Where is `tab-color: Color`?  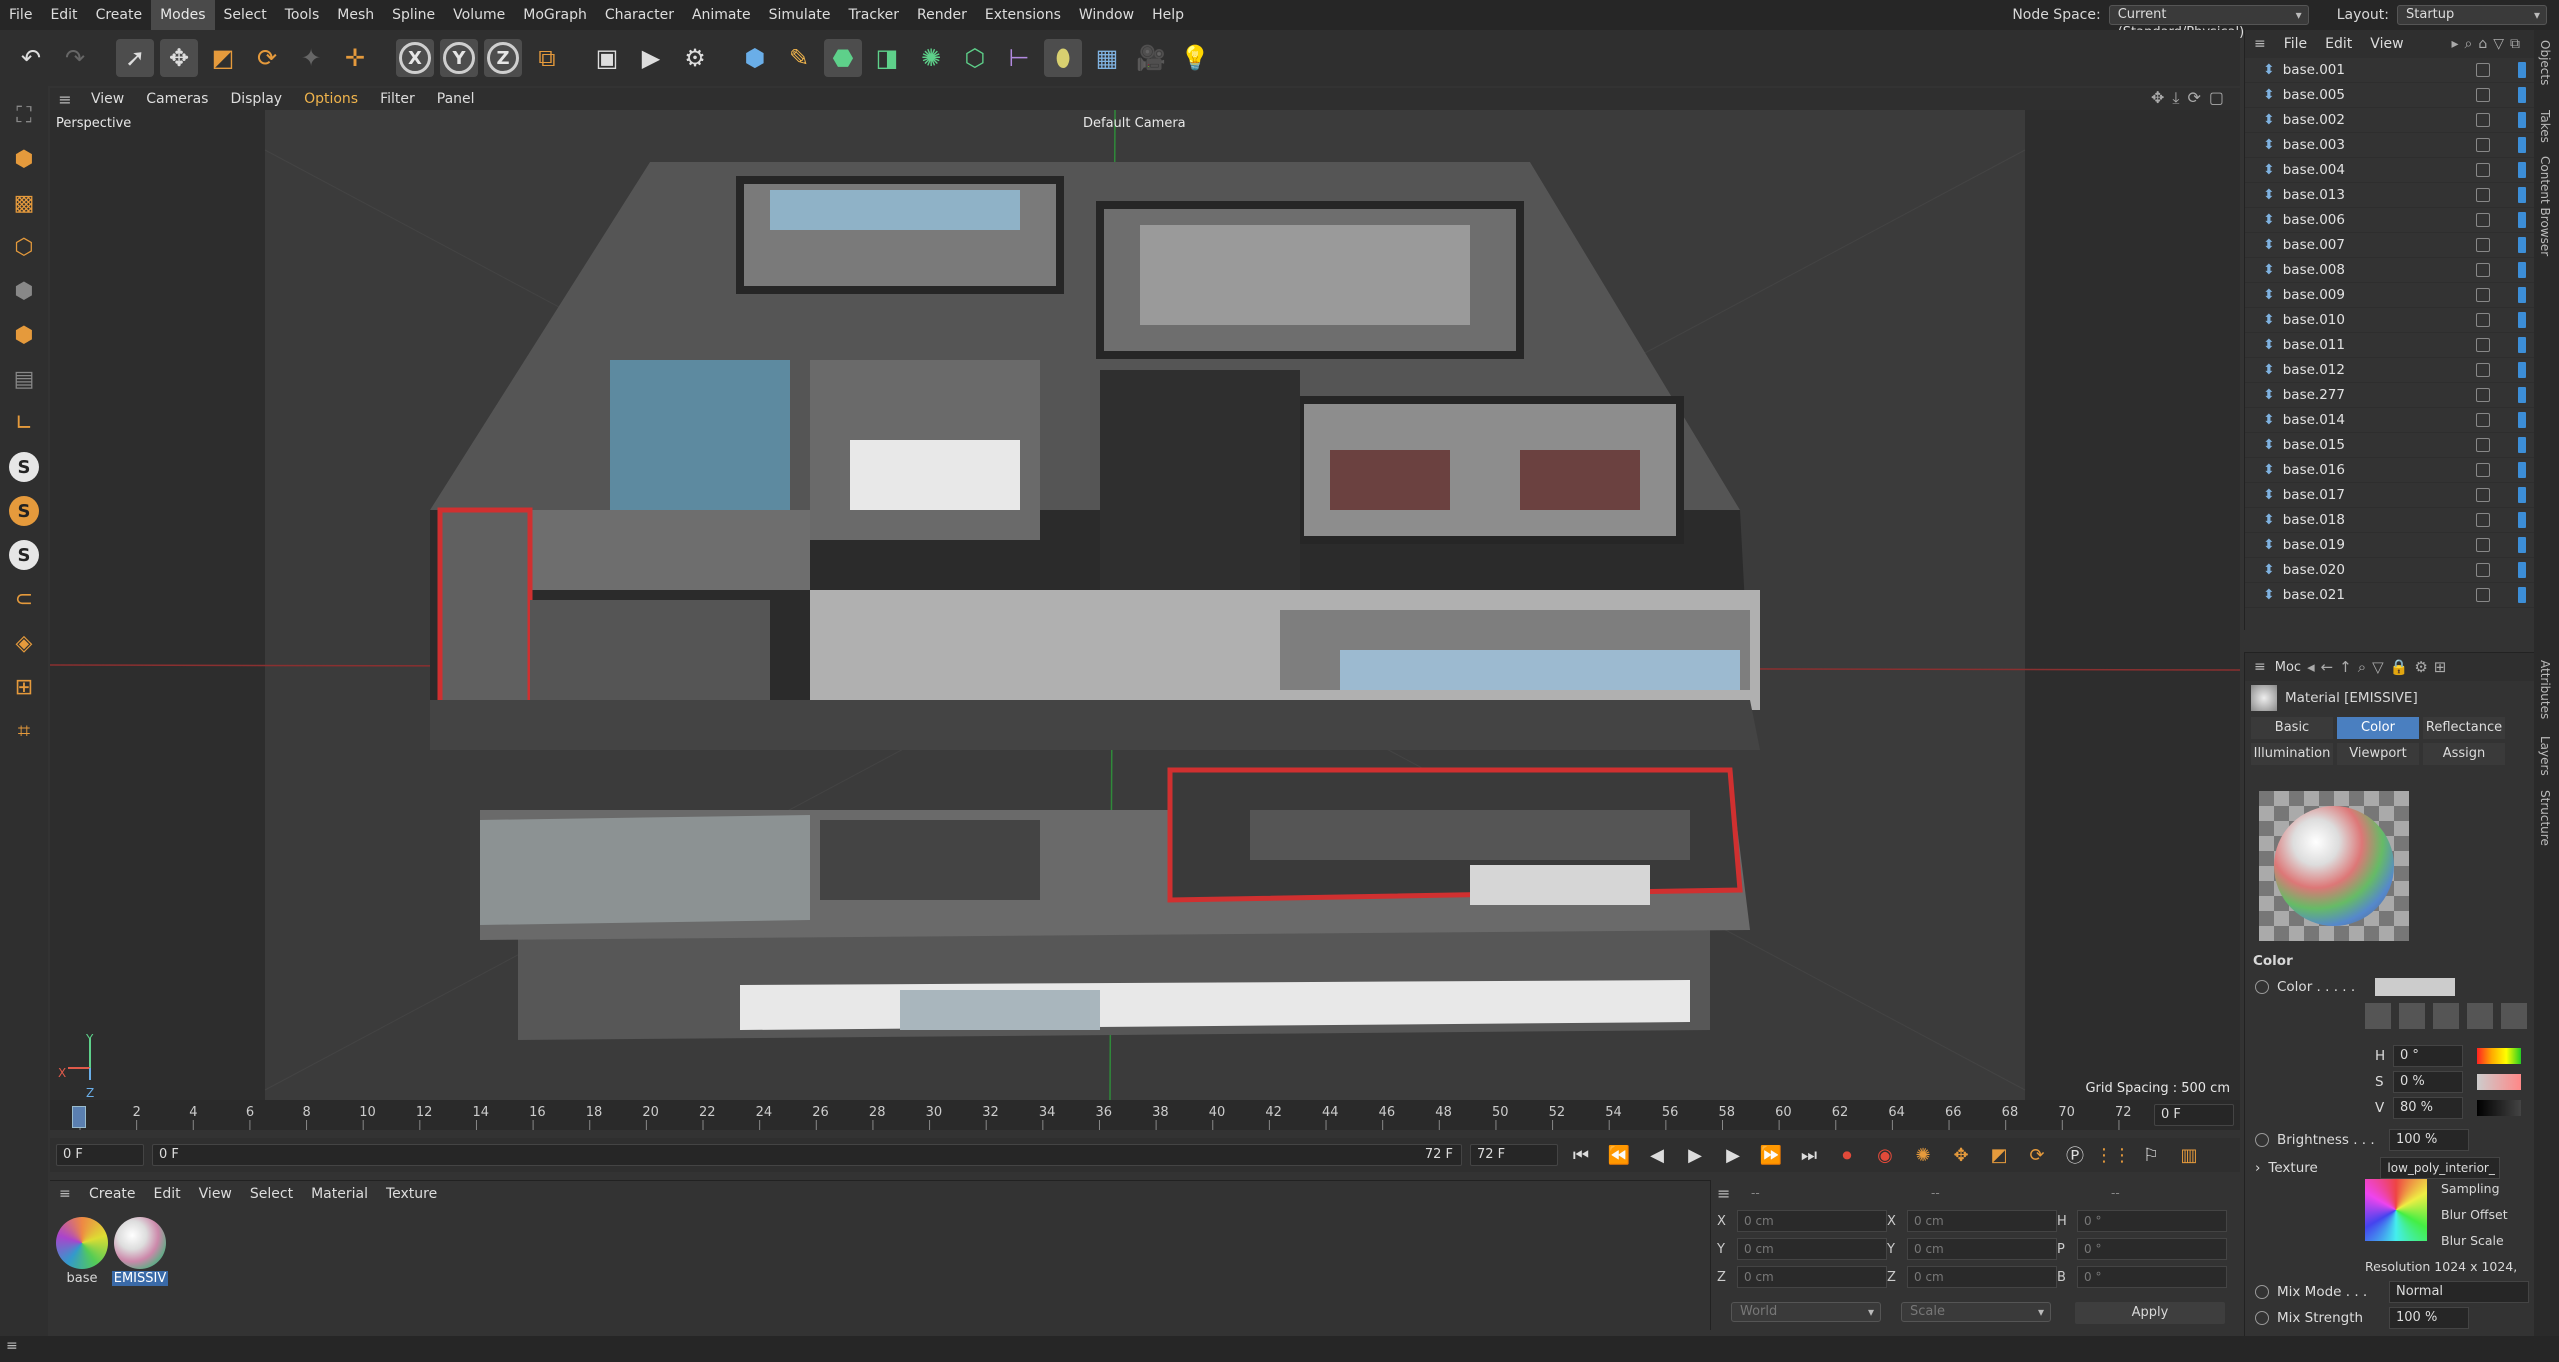 tab-color: Color is located at coordinates (2378, 728).